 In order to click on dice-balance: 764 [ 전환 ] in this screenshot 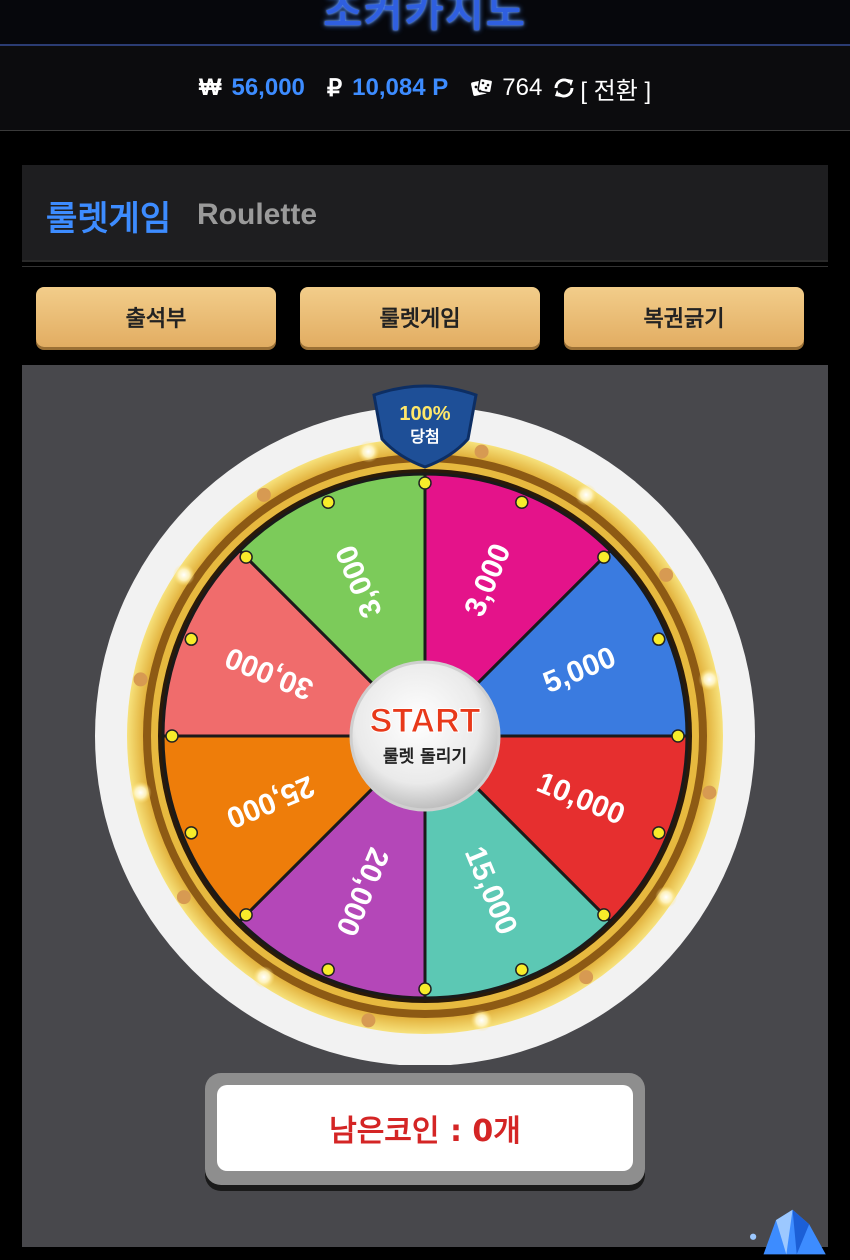, I will do `click(560, 88)`.